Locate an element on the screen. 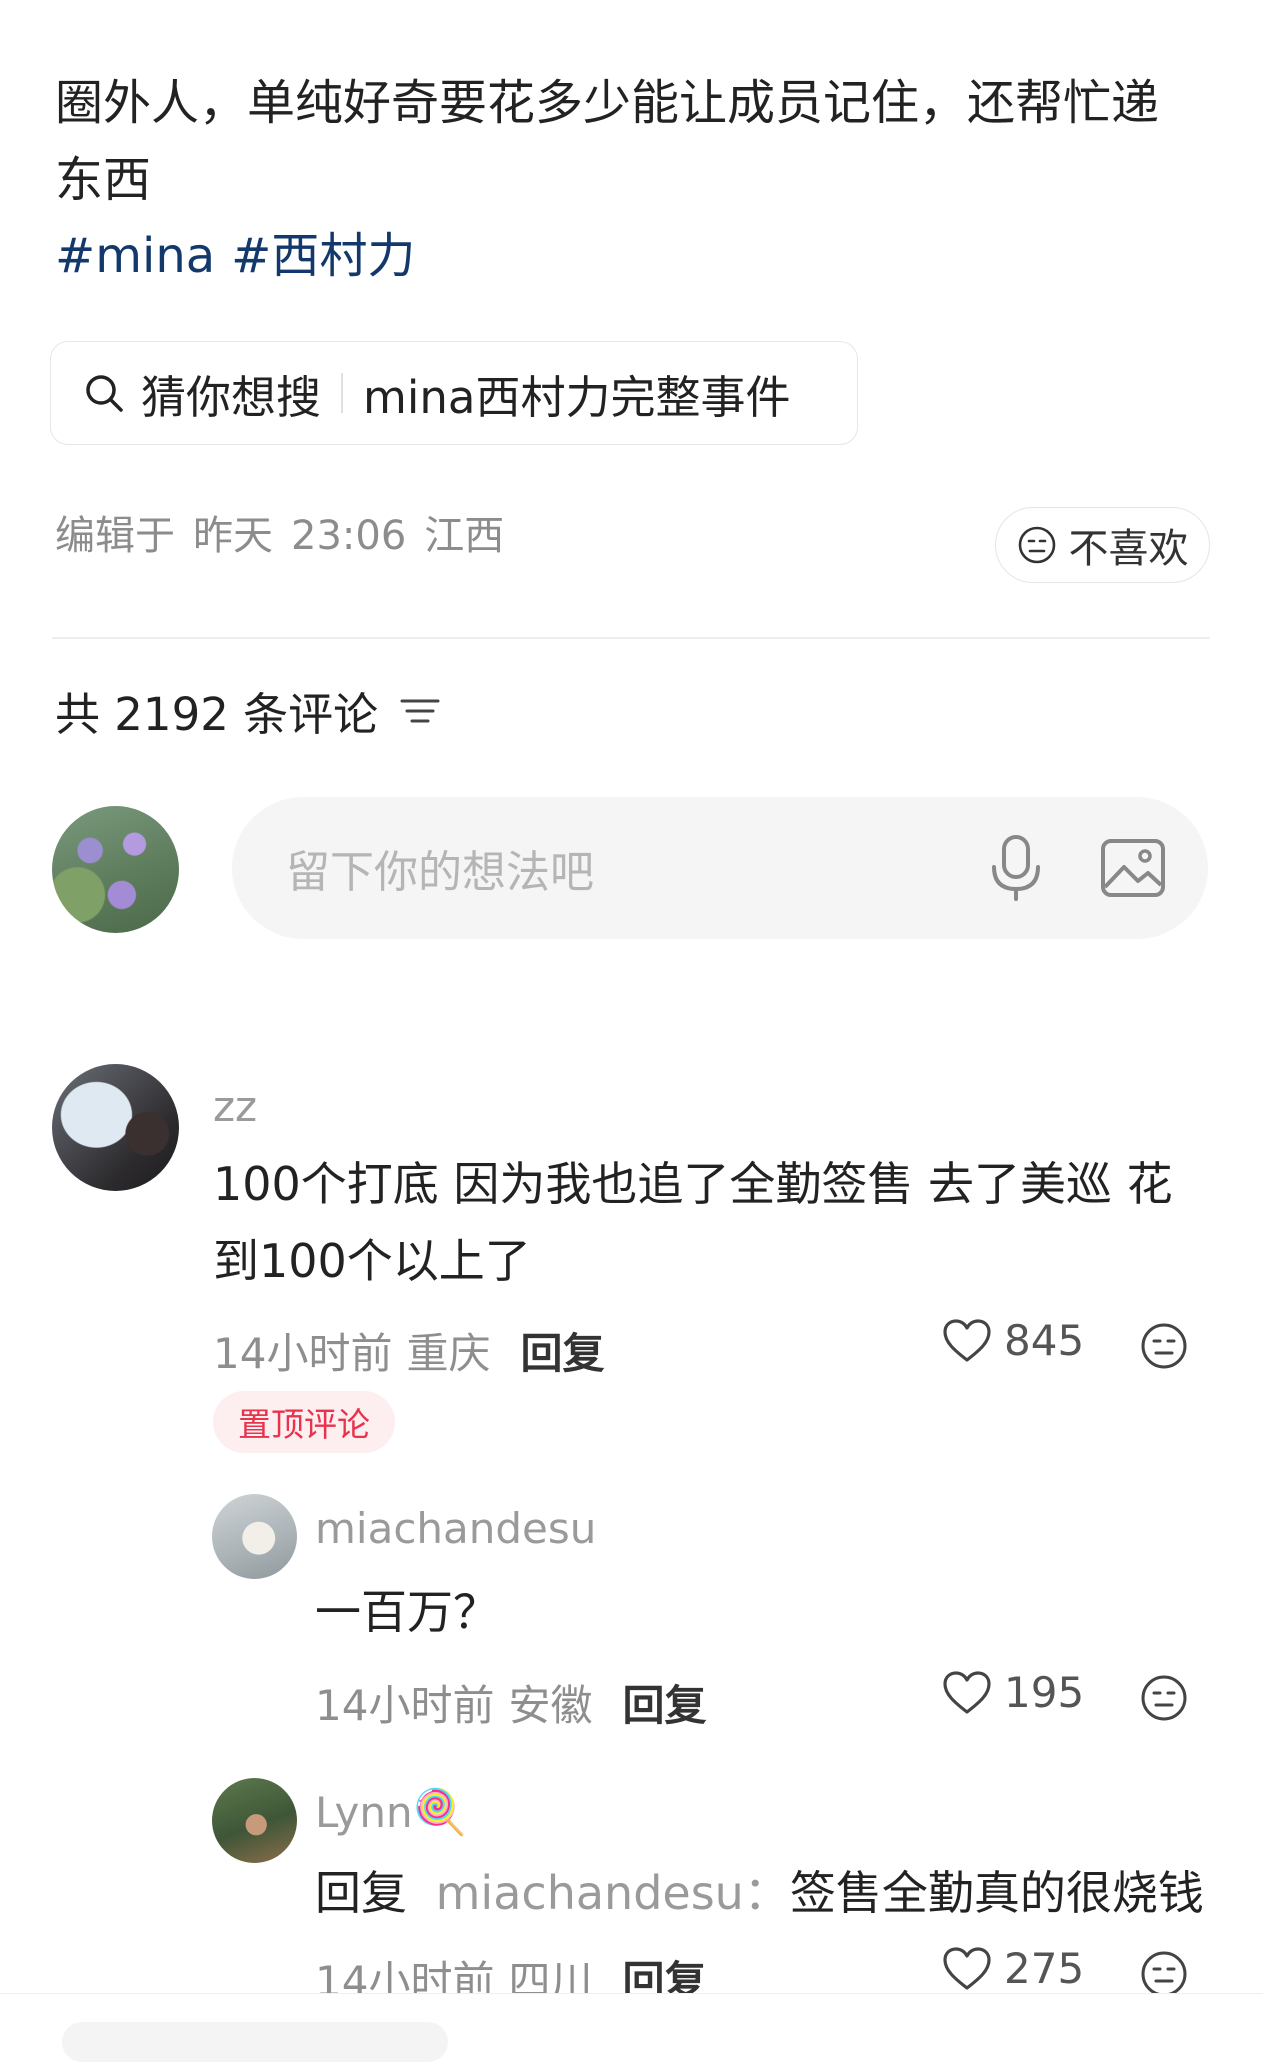 The width and height of the screenshot is (1263, 2062). search-suggestion-query: mina西村力完整事件 is located at coordinates (577, 397).